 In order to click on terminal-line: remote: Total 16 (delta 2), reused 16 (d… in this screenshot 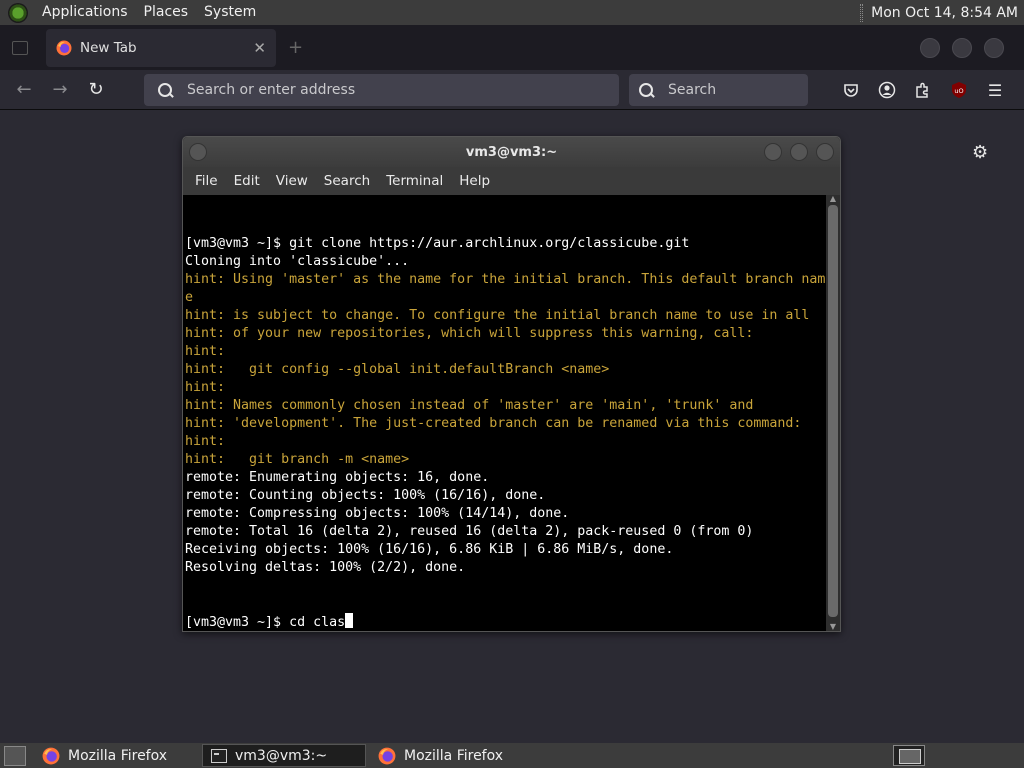, I will do `click(469, 531)`.